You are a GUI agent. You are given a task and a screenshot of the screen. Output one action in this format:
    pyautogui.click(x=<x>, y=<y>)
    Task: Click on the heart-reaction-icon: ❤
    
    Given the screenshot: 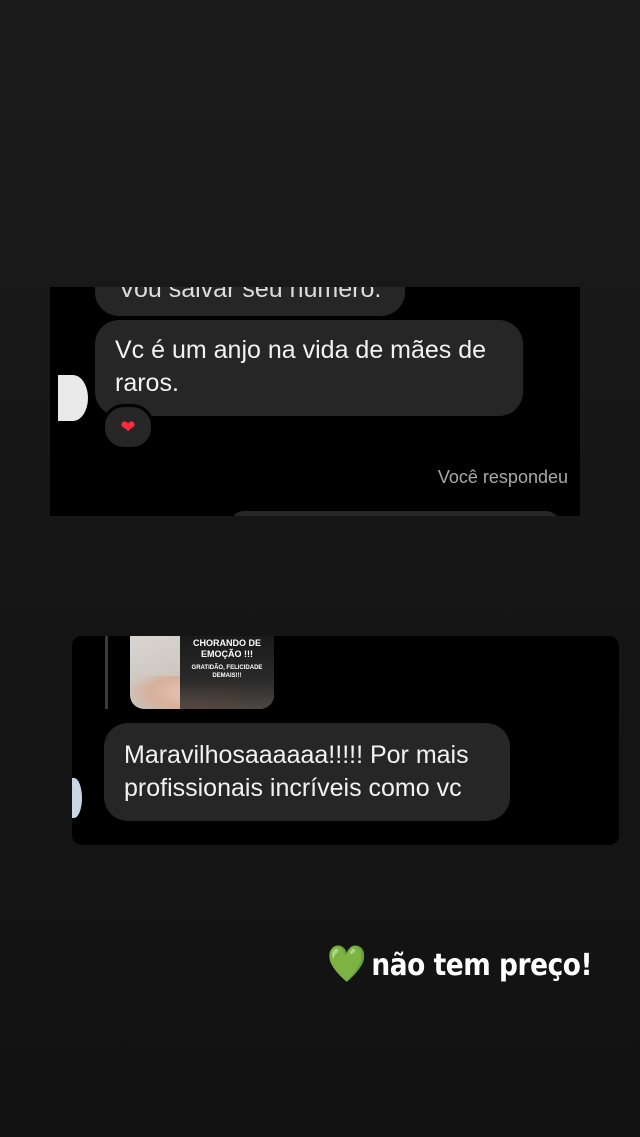 What is the action you would take?
    pyautogui.click(x=128, y=427)
    